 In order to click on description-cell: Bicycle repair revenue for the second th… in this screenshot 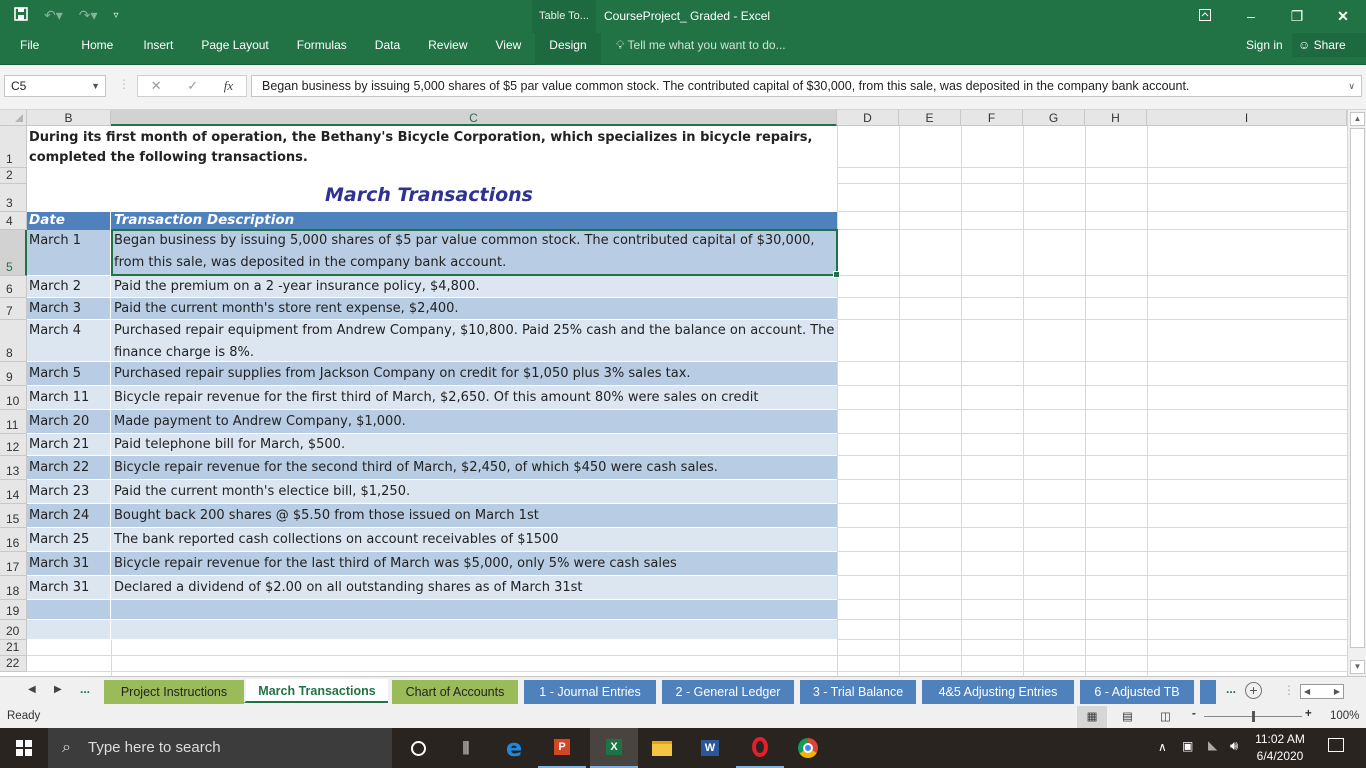, I will do `click(474, 468)`.